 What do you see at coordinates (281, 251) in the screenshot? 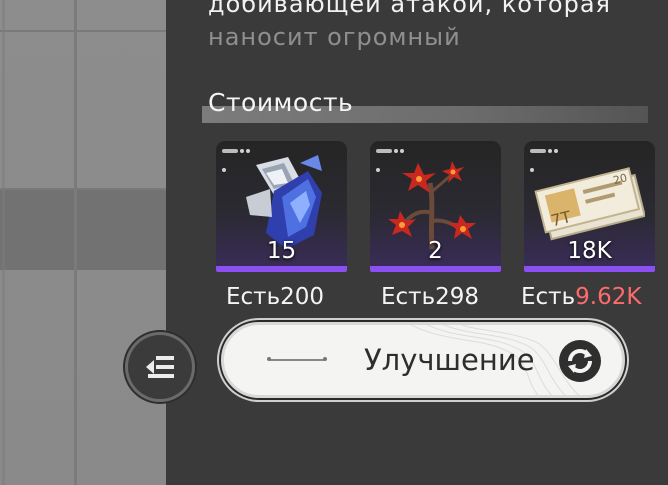
I see `required-quantity: 15` at bounding box center [281, 251].